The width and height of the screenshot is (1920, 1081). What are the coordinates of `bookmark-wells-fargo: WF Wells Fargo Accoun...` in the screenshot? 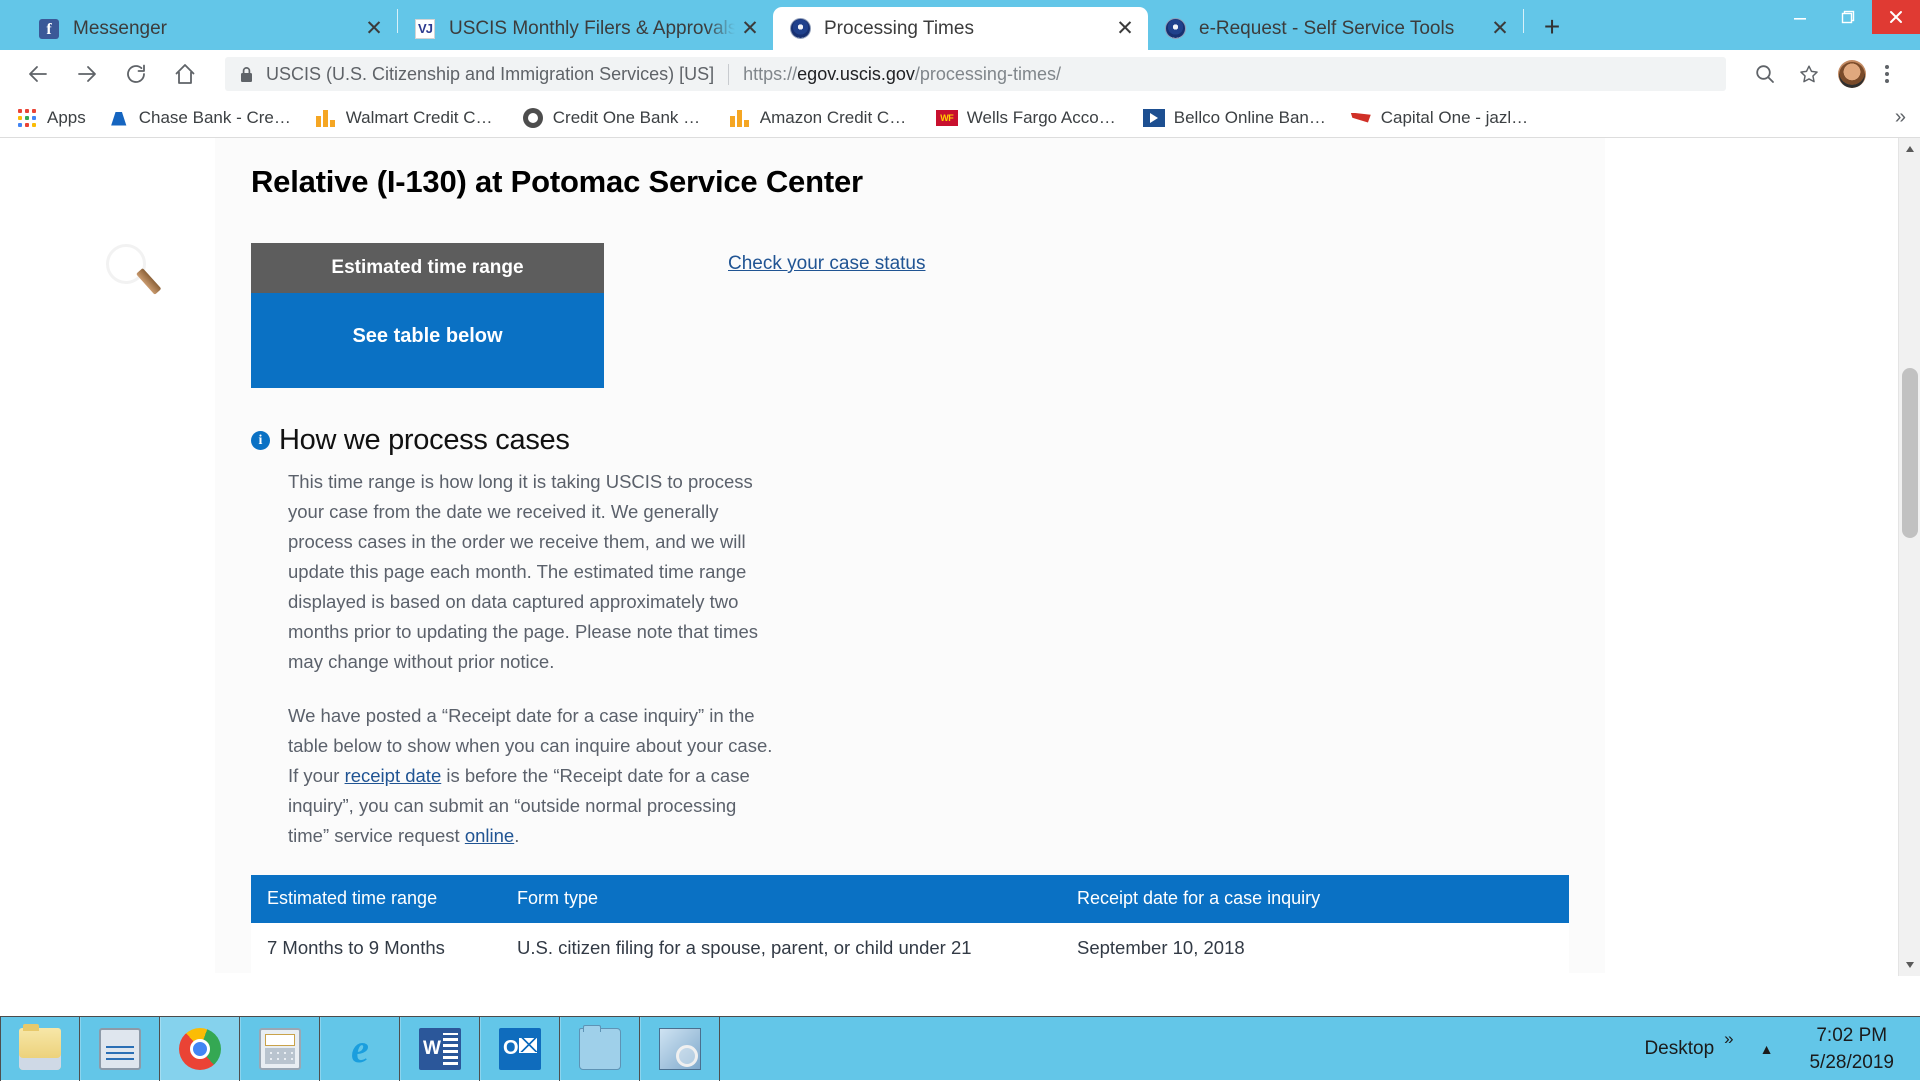 It's located at (1028, 118).